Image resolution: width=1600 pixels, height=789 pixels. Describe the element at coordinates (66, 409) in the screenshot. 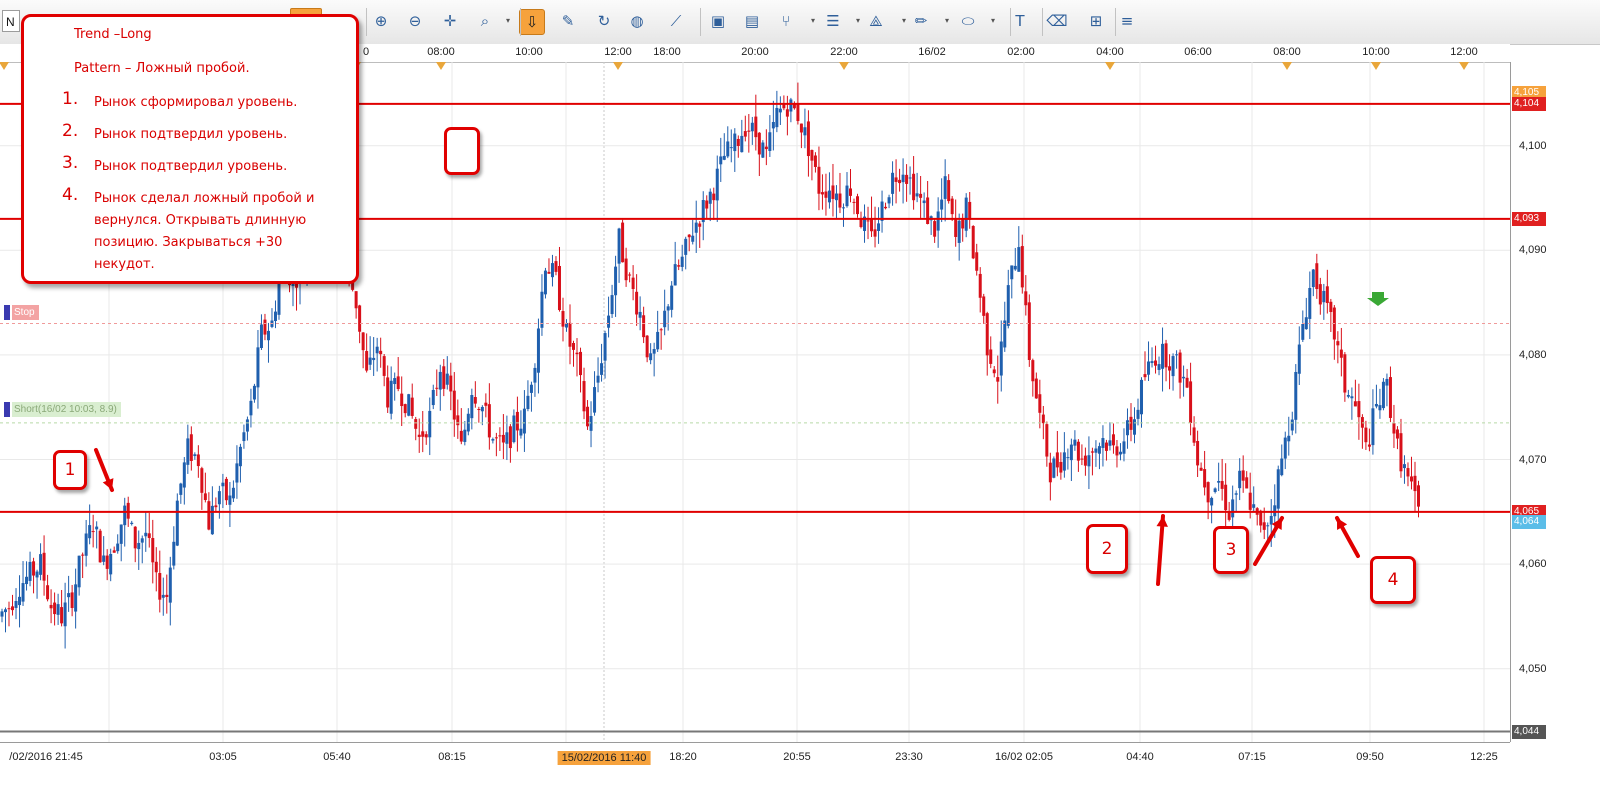

I see `short-order-label: Short(16/02 10:03, 8.9)` at that location.